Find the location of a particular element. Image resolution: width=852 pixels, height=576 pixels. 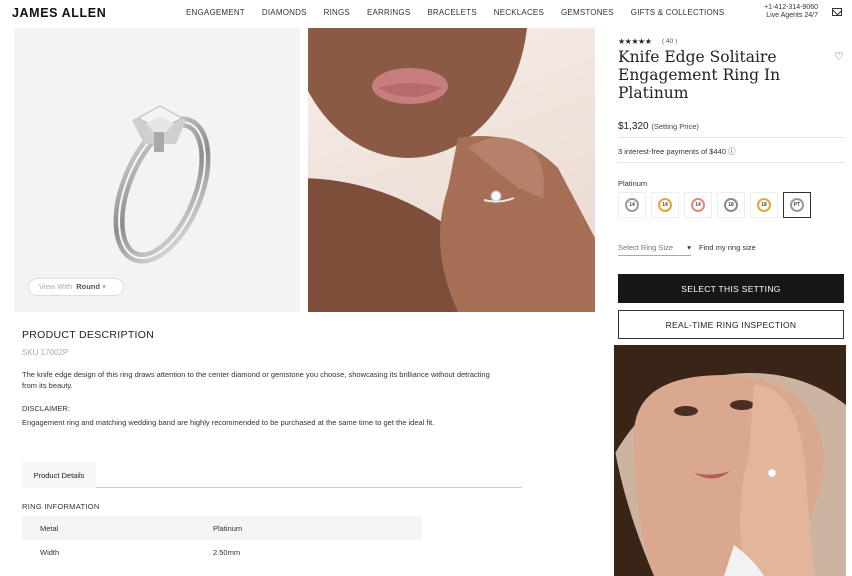

heart-icon: ♡ is located at coordinates (839, 56).